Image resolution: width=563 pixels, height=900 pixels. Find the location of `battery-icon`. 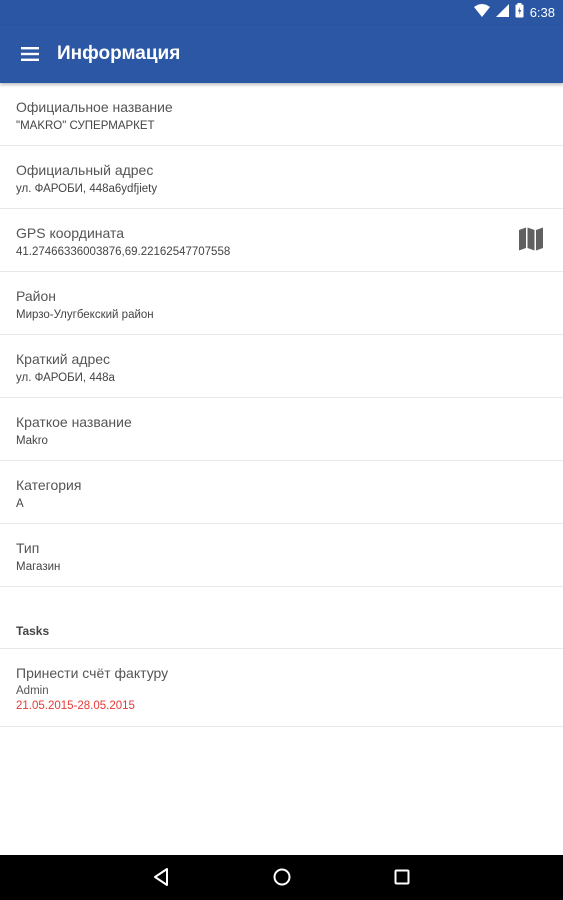

battery-icon is located at coordinates (519, 12).